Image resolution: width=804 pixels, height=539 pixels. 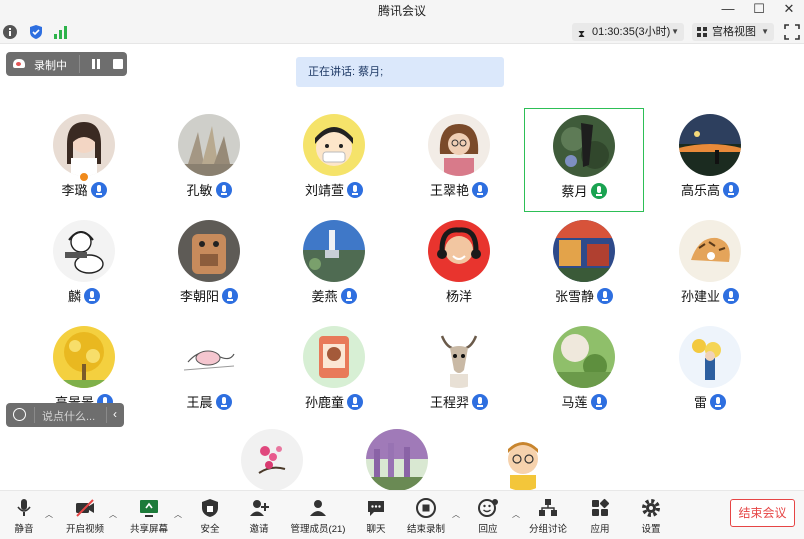 What do you see at coordinates (759, 10) in the screenshot?
I see `maximize-icon: ☐` at bounding box center [759, 10].